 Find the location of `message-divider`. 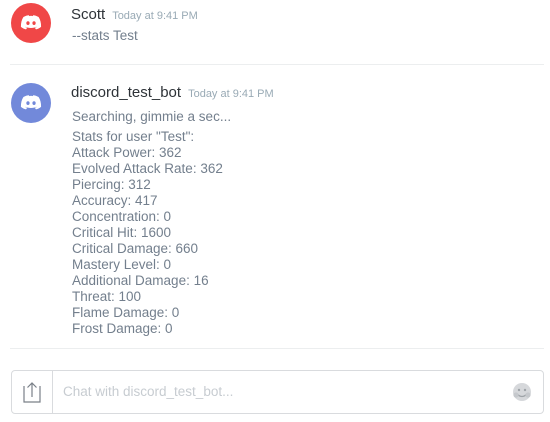

message-divider is located at coordinates (277, 64).